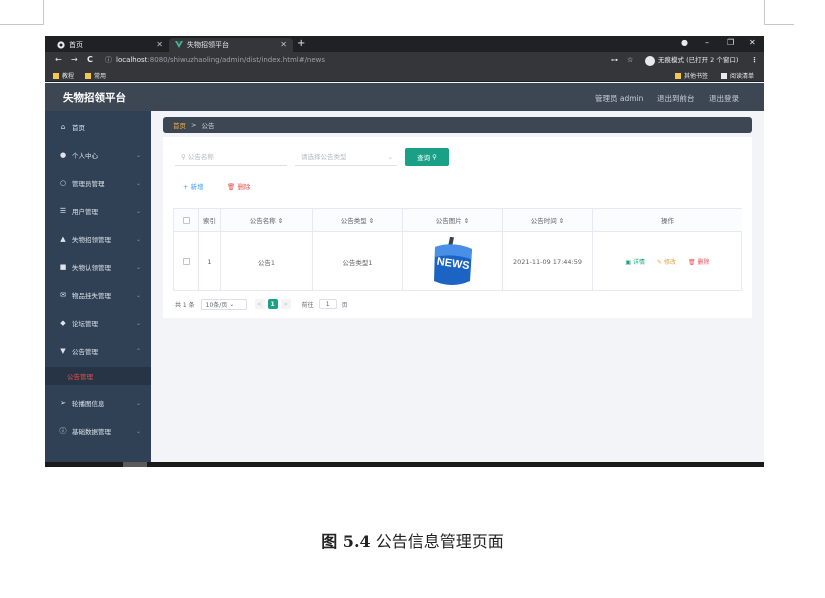 The image size is (825, 598). What do you see at coordinates (752, 42) in the screenshot?
I see `close-window-button: ✕` at bounding box center [752, 42].